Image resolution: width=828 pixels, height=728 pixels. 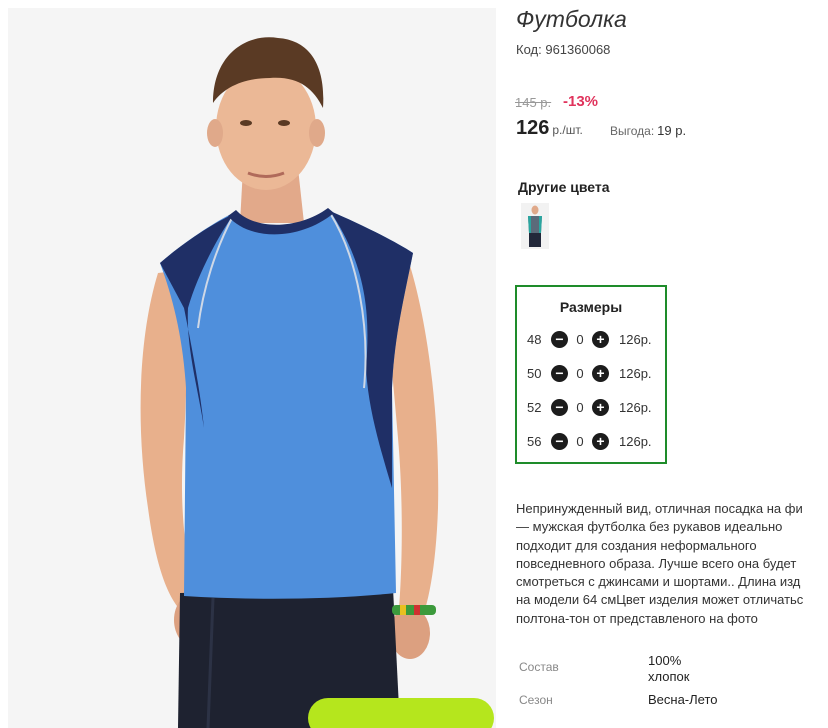 I want to click on description-line: подходит для создания неформального, so click(x=636, y=545).